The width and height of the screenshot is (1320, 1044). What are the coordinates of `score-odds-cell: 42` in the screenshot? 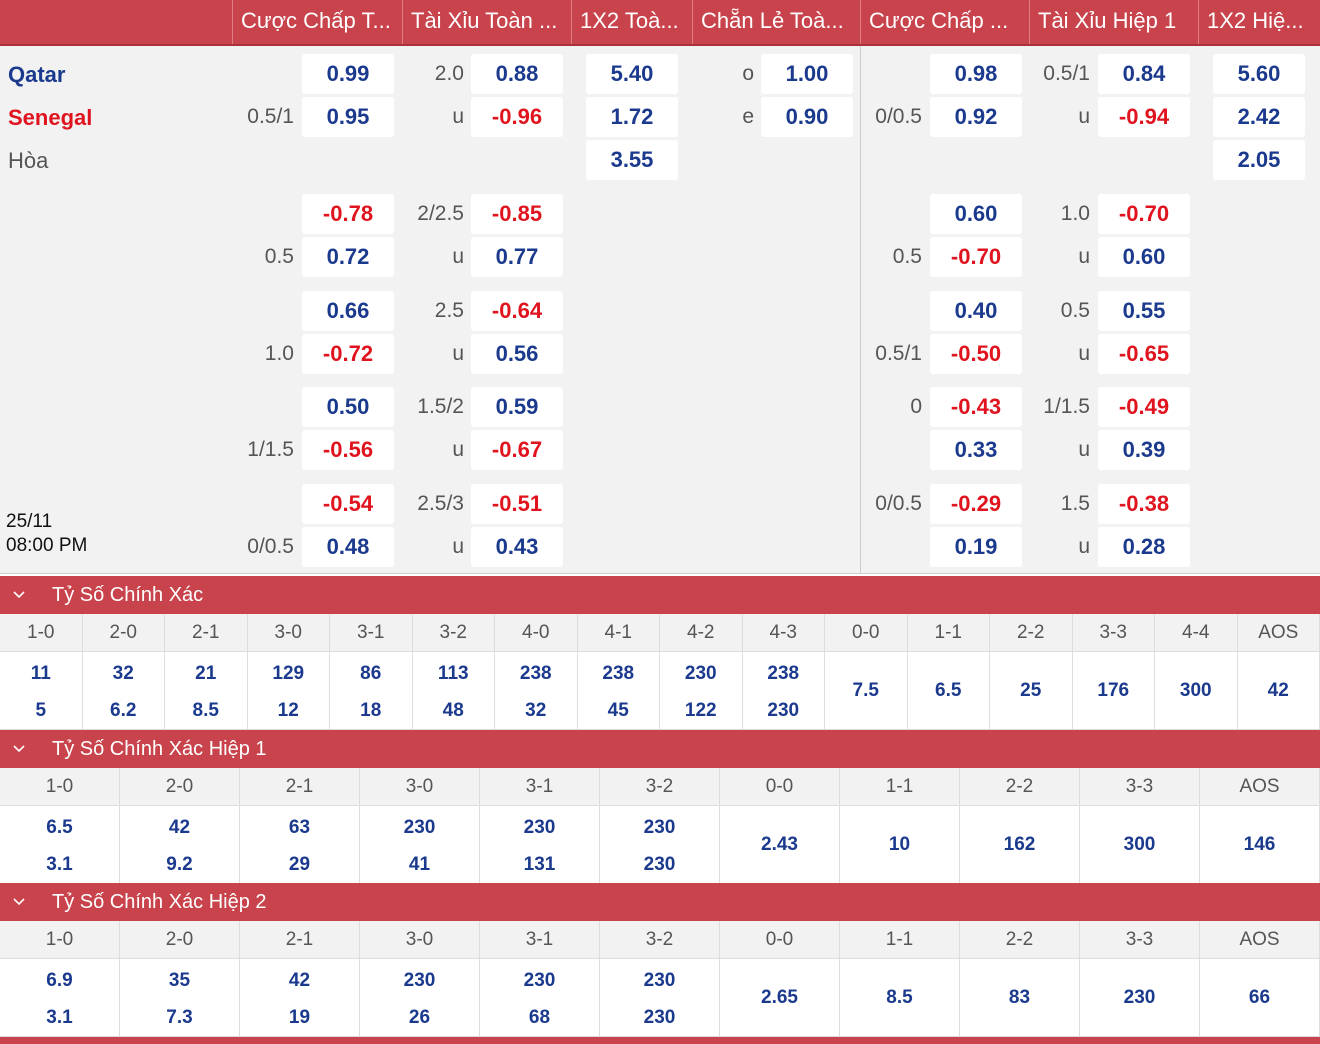 It's located at (1279, 691).